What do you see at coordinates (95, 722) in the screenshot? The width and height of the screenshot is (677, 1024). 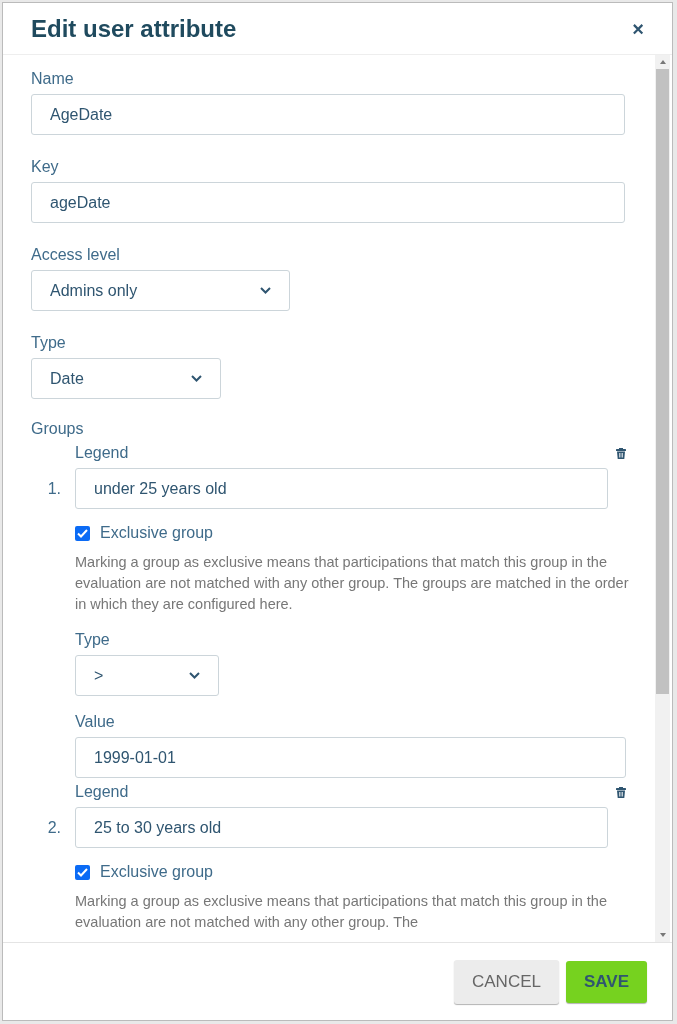 I see `field-label: Value` at bounding box center [95, 722].